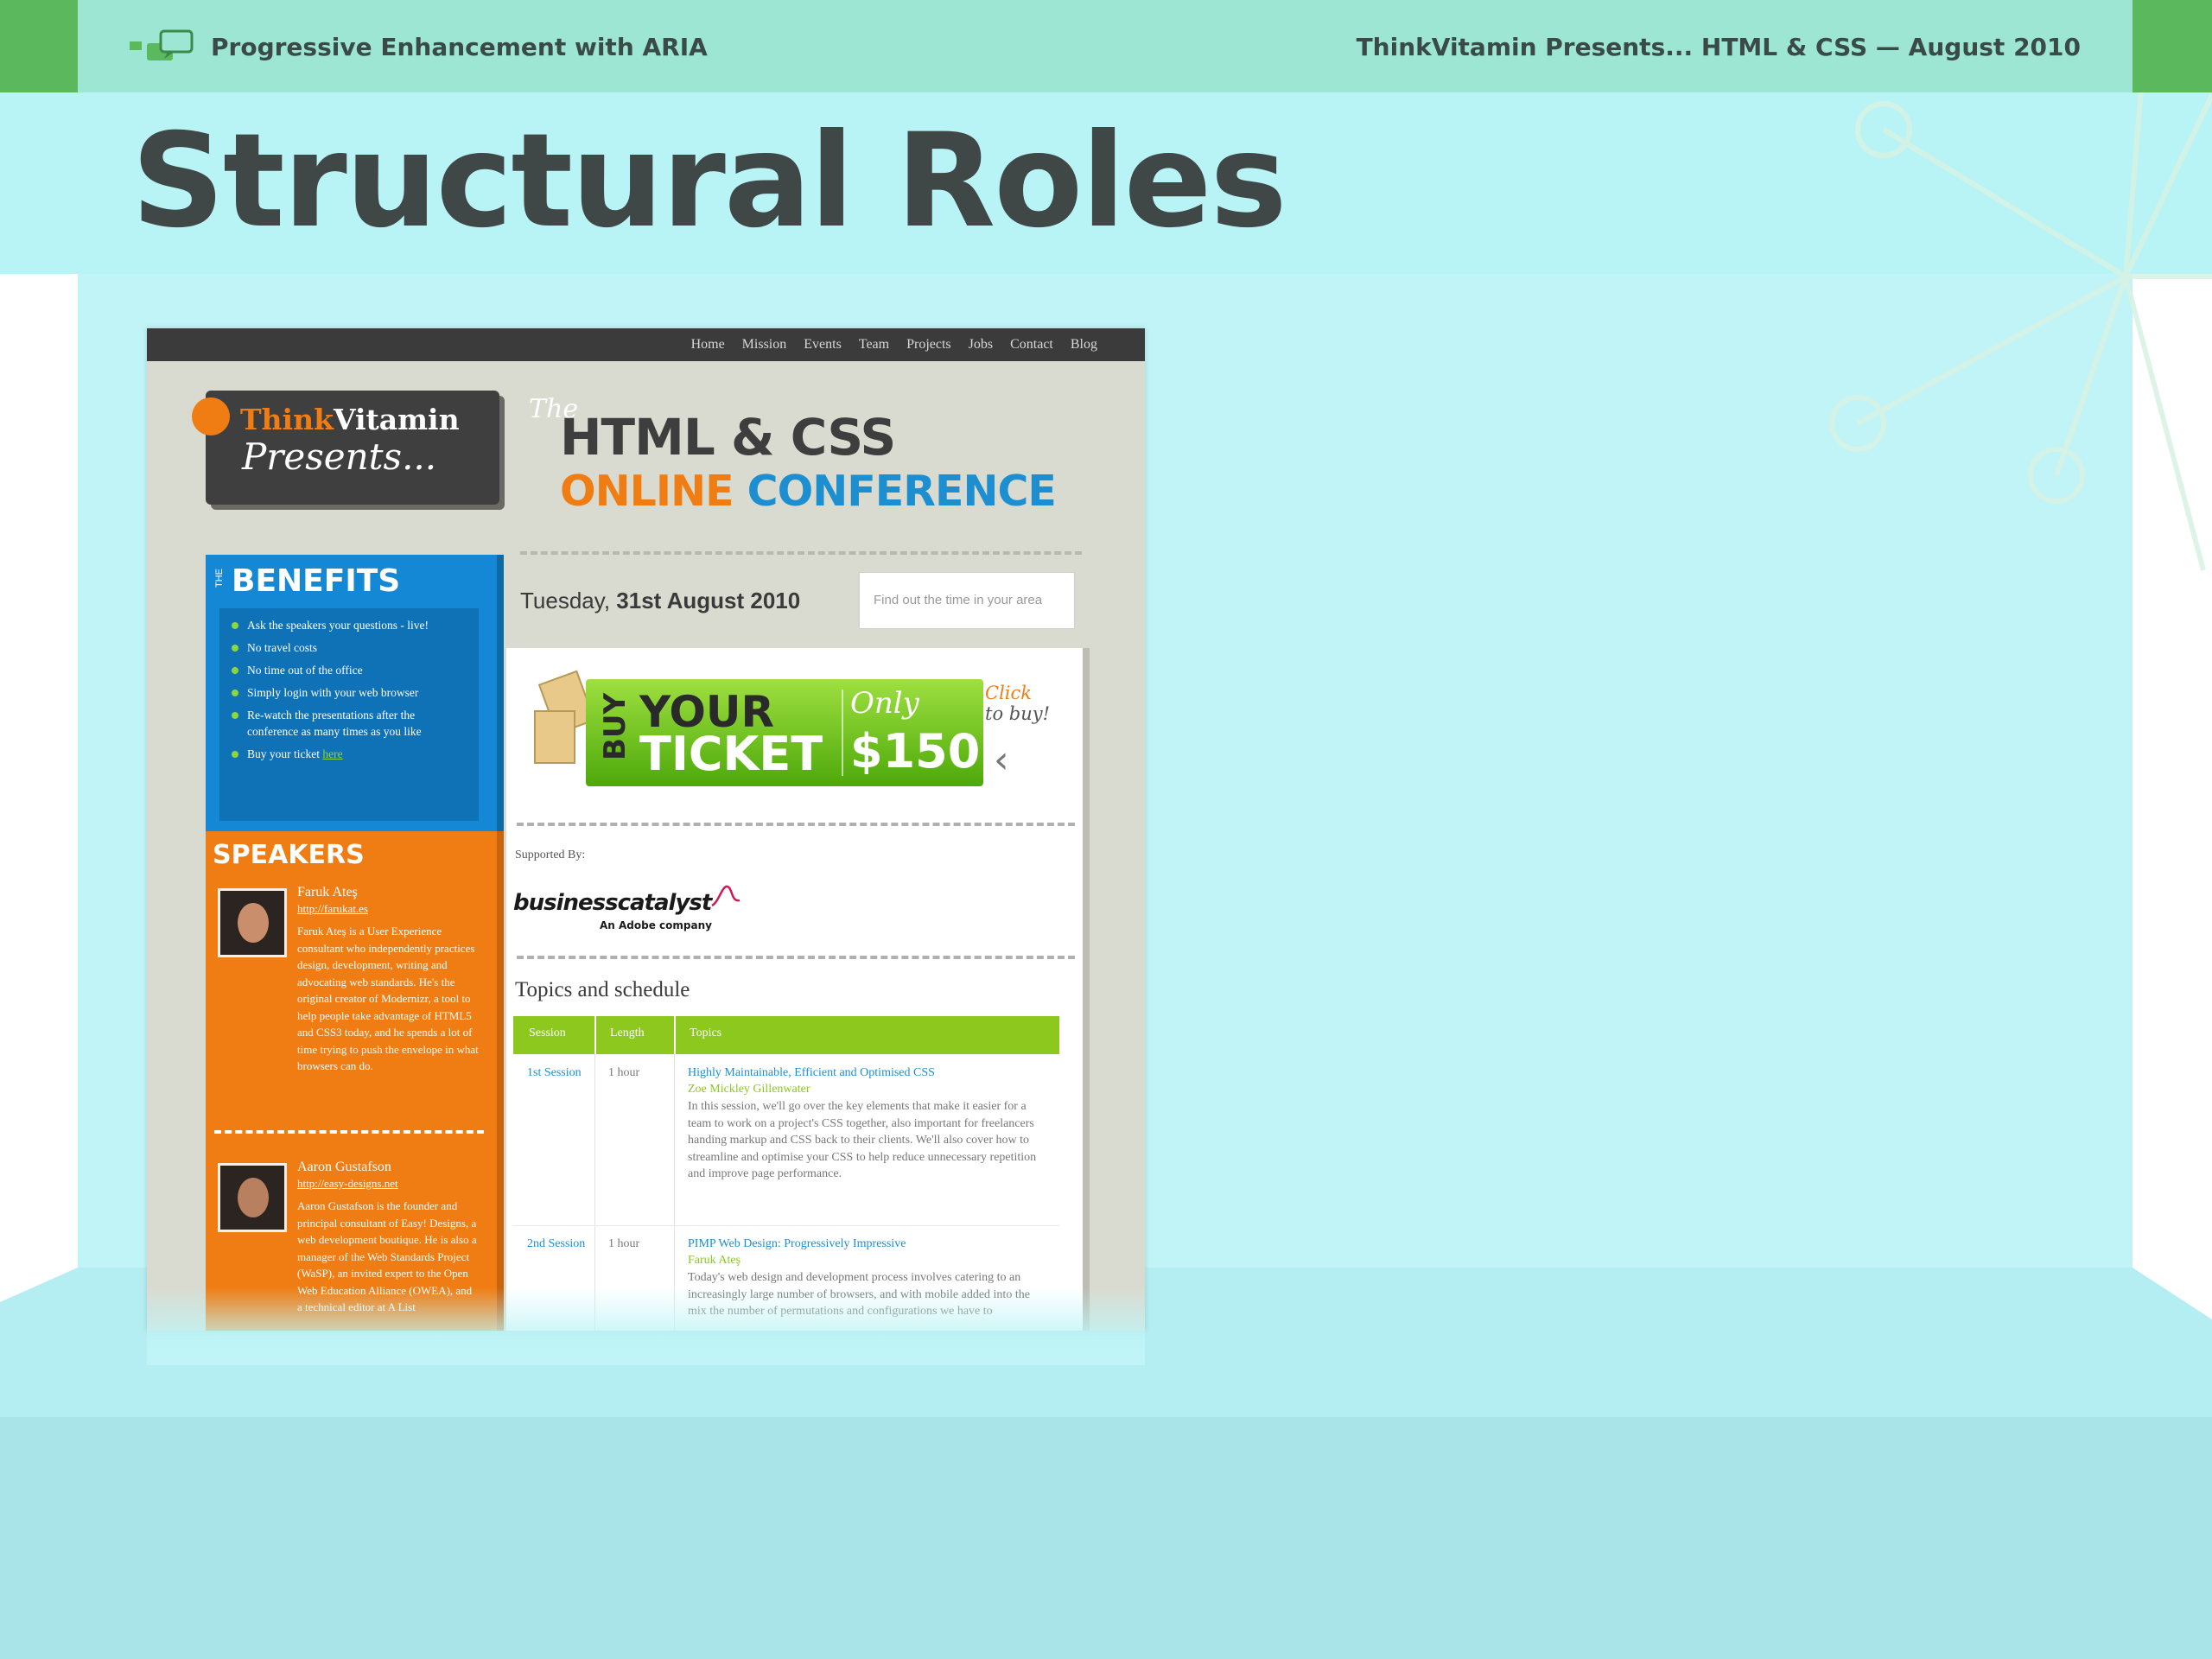 This screenshot has height=1659, width=2212. I want to click on conference-subtitle: ONLINE CONFERENCE, so click(808, 491).